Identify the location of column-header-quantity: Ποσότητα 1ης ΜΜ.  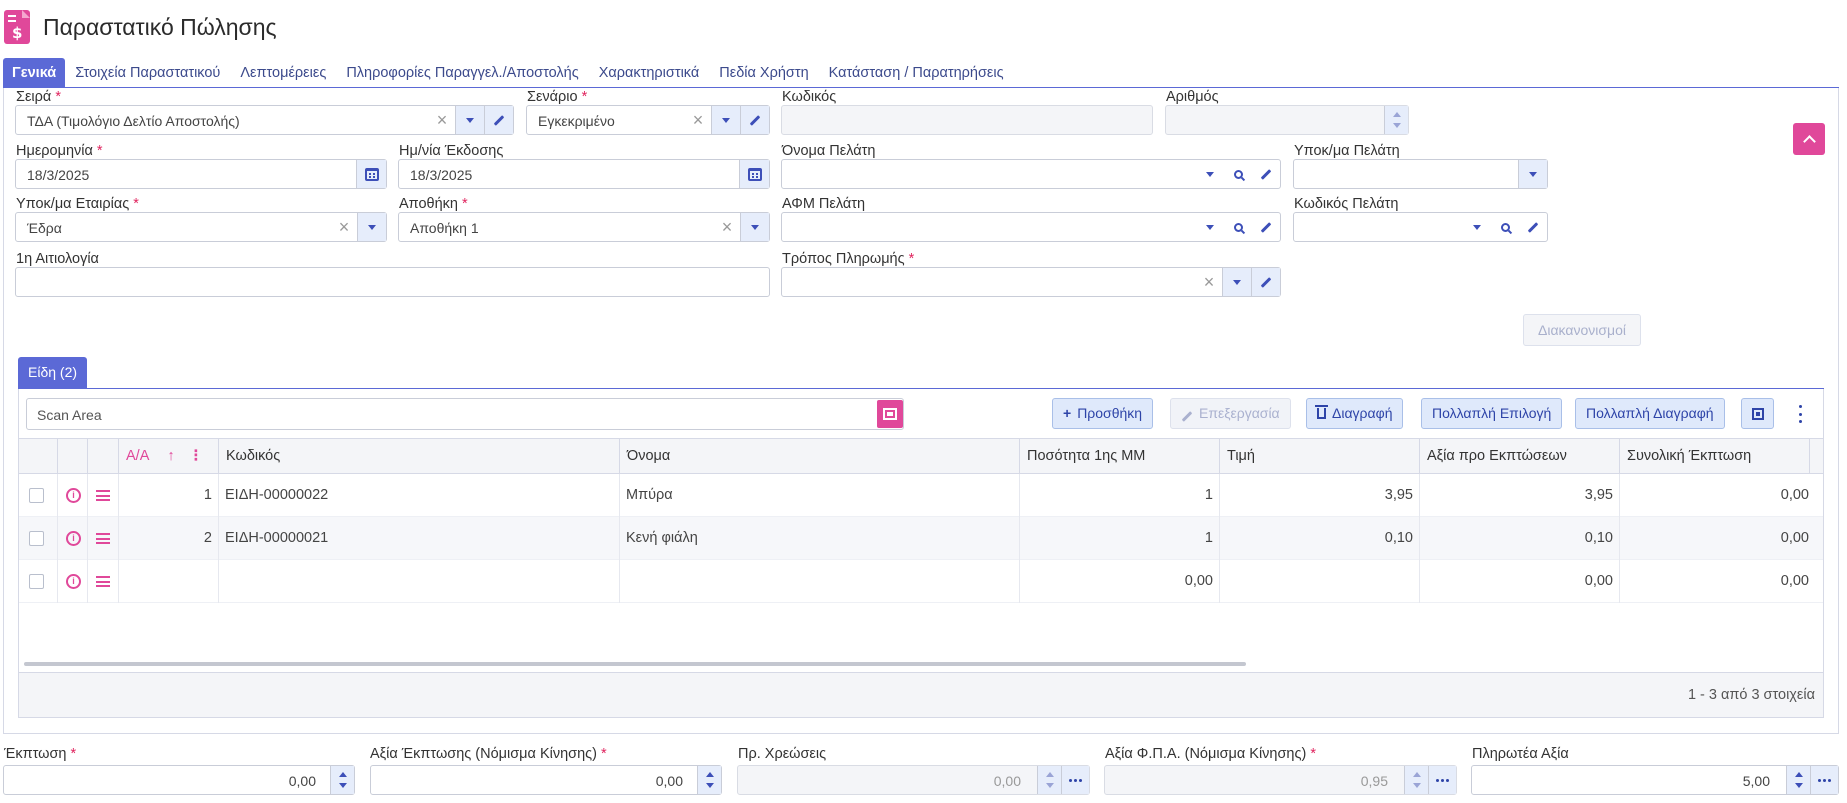
(1120, 456).